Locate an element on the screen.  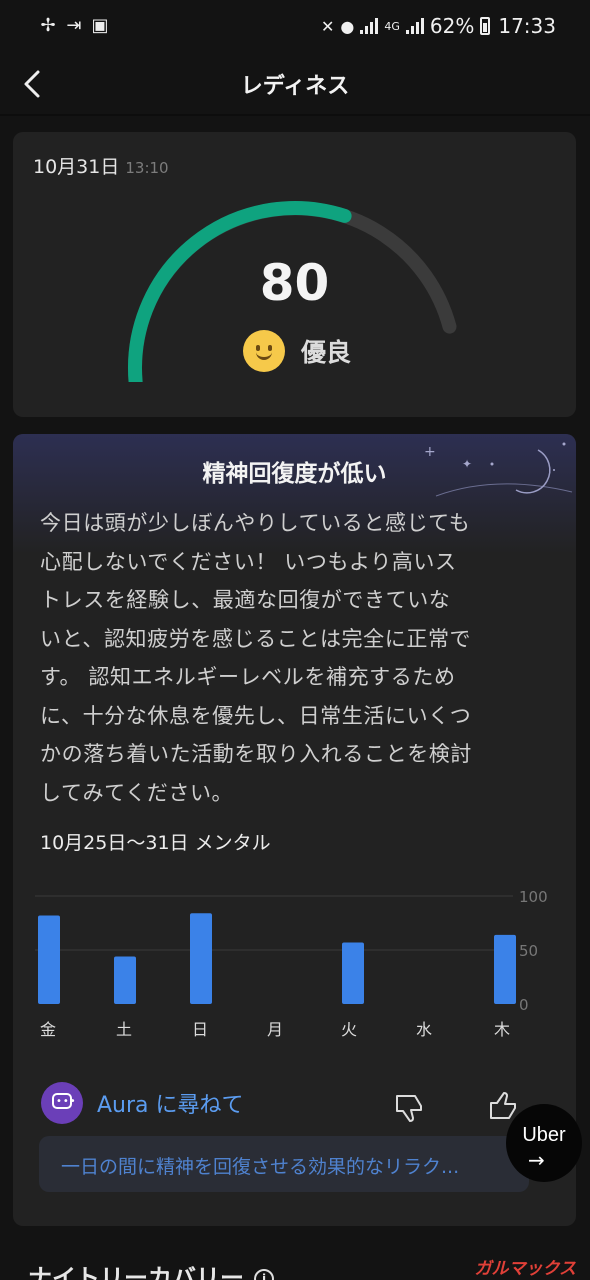
chart-bar-金 is located at coordinates (49, 959).